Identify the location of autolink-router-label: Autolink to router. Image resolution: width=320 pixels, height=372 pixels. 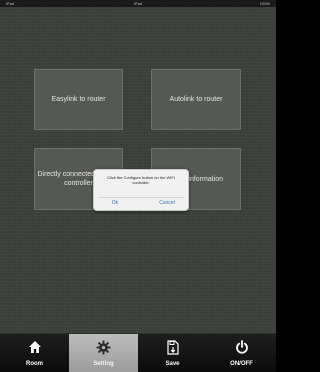
(196, 99).